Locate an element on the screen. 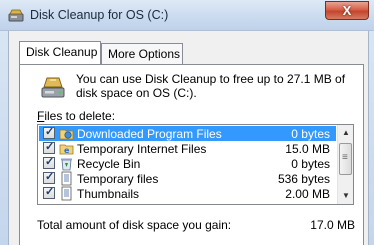 The height and width of the screenshot is (245, 374). file-name: Temporary files is located at coordinates (118, 179).